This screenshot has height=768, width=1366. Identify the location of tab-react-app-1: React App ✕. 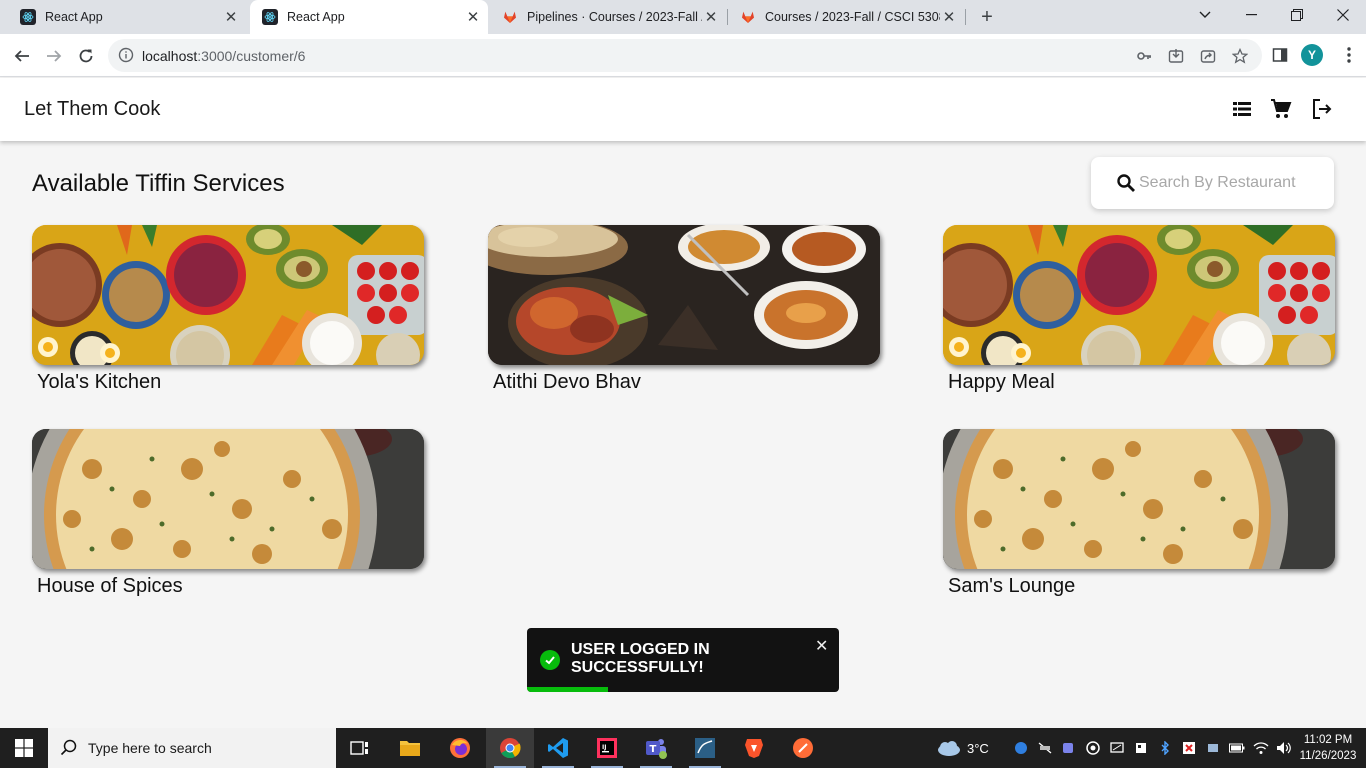
(127, 17).